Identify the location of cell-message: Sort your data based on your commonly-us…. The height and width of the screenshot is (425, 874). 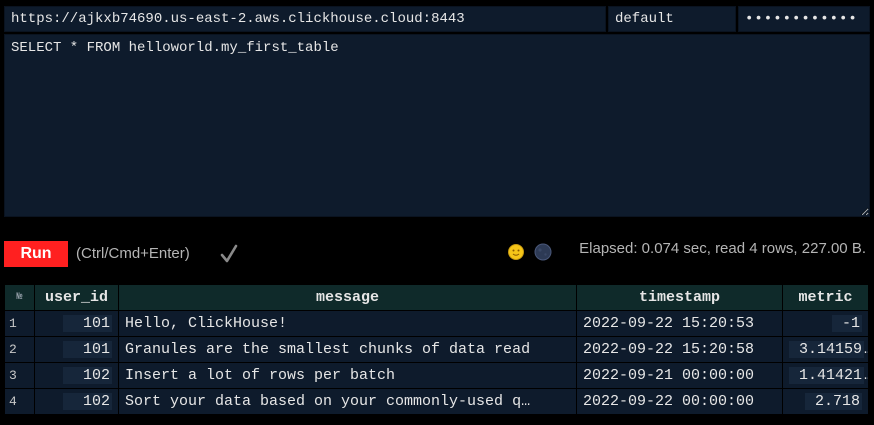
(347, 401).